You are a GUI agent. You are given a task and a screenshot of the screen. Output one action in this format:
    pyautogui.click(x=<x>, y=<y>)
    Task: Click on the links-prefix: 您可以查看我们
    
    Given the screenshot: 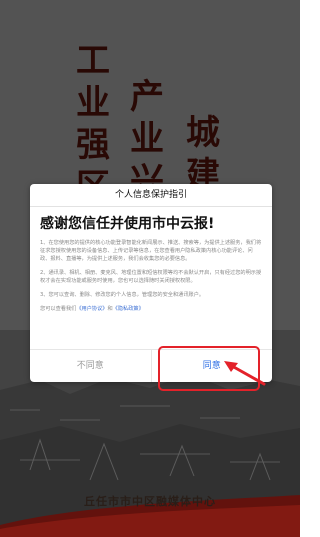 What is the action you would take?
    pyautogui.click(x=58, y=309)
    